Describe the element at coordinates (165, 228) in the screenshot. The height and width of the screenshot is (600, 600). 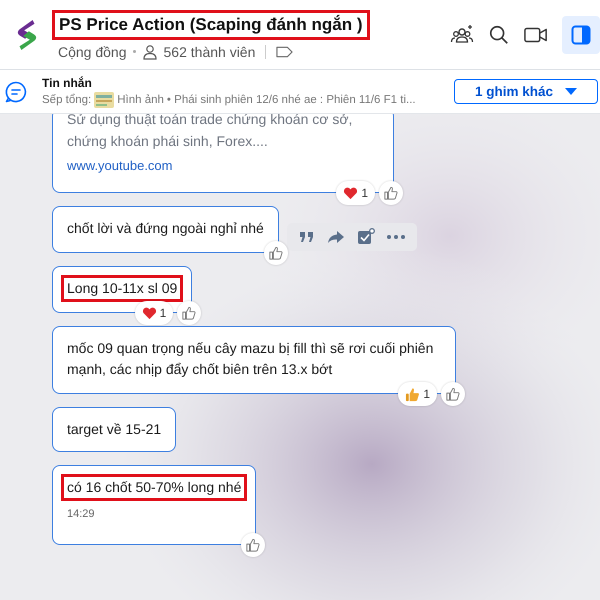
I see `message-text: chốt lời và đứng ngoài nghỉ nhé` at that location.